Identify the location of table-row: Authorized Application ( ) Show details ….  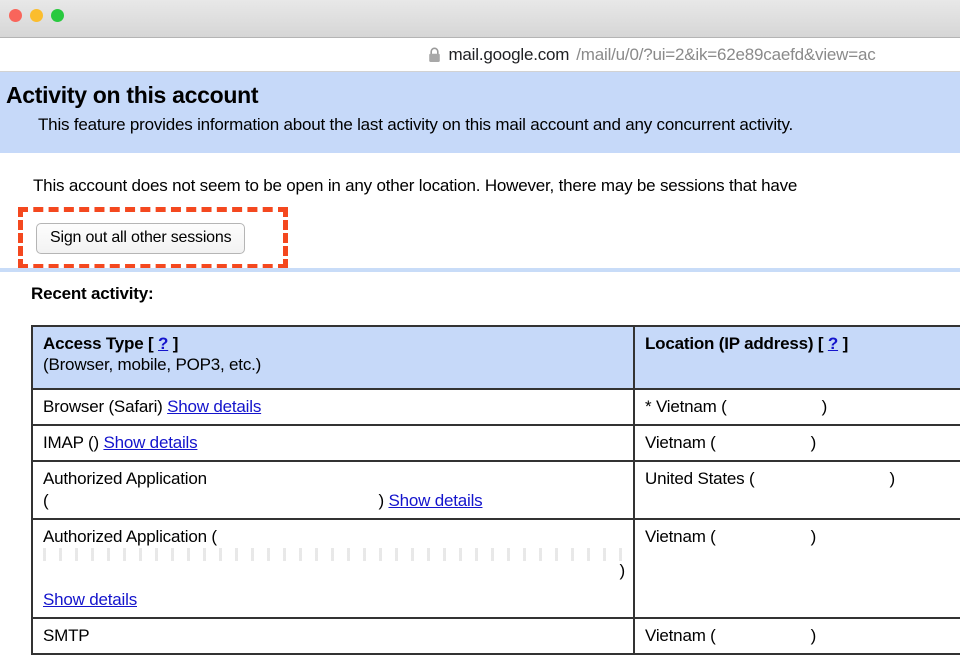
(495, 568).